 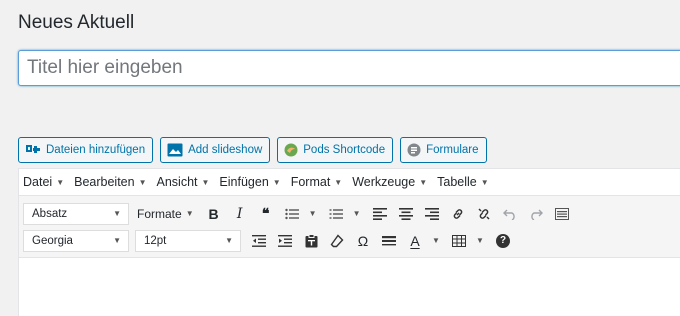 What do you see at coordinates (458, 214) in the screenshot?
I see `link-icon` at bounding box center [458, 214].